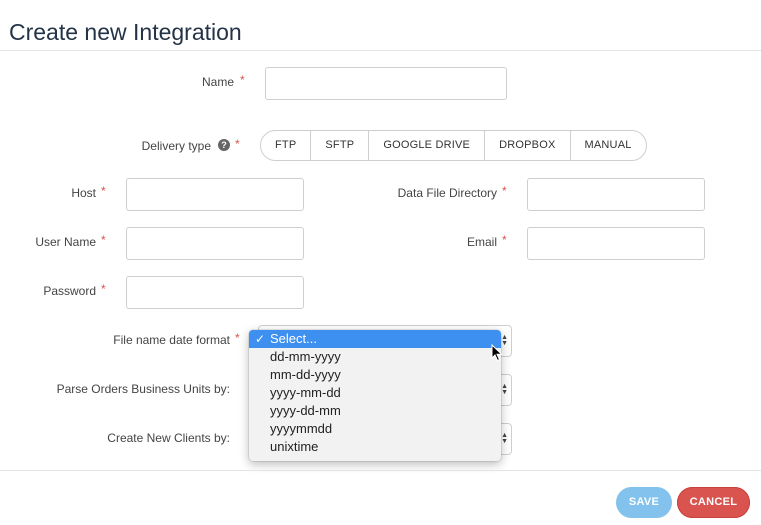 This screenshot has width=761, height=525. Describe the element at coordinates (528, 145) in the screenshot. I see `delivery-option-dropbox: DROPBOX` at that location.